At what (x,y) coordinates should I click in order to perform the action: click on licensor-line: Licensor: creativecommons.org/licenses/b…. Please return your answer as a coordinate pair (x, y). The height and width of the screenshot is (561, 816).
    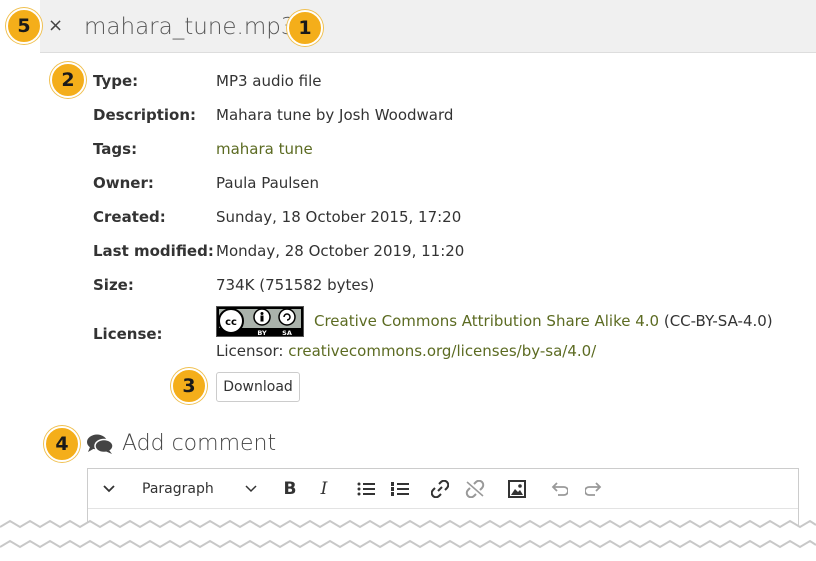
    Looking at the image, I should click on (406, 351).